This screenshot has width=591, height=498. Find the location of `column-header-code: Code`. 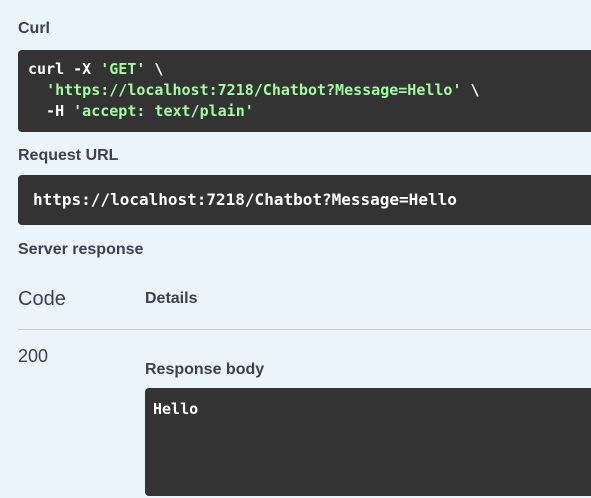

column-header-code: Code is located at coordinates (42, 299).